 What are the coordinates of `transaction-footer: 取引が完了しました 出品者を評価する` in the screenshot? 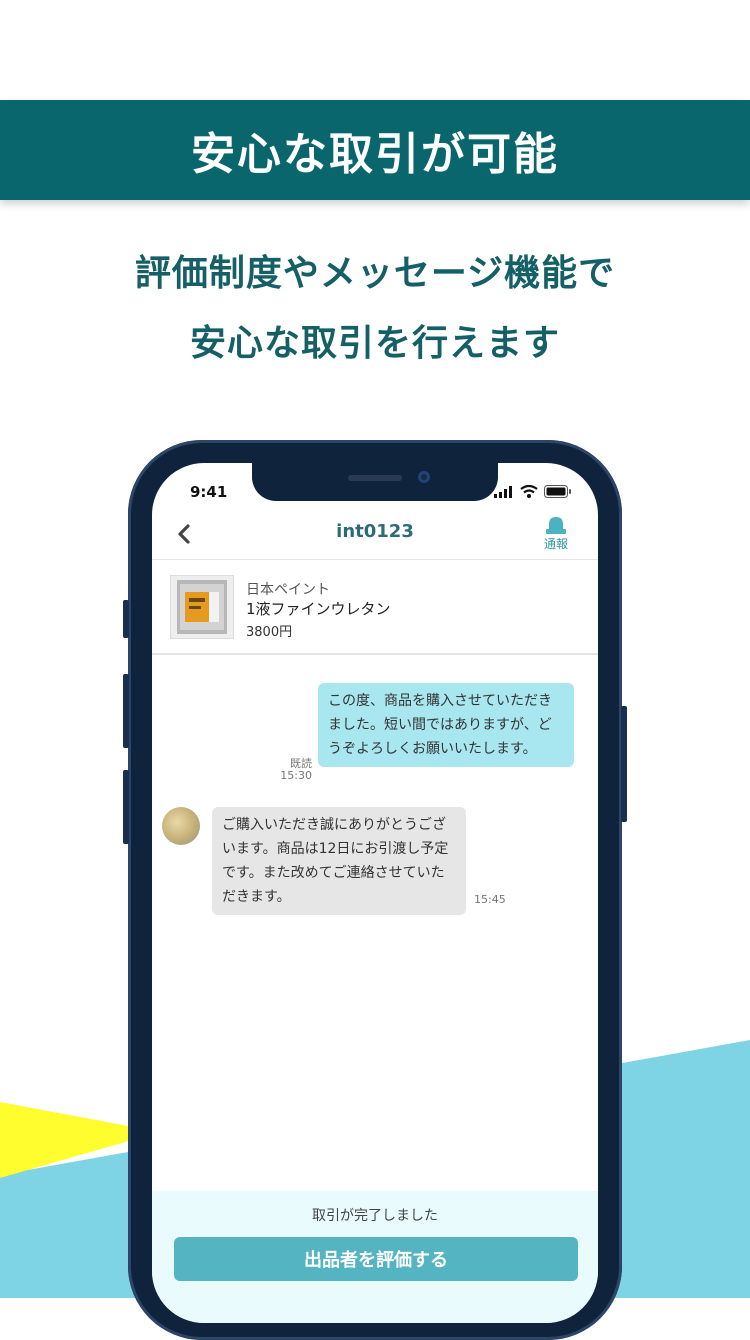 It's located at (375, 1257).